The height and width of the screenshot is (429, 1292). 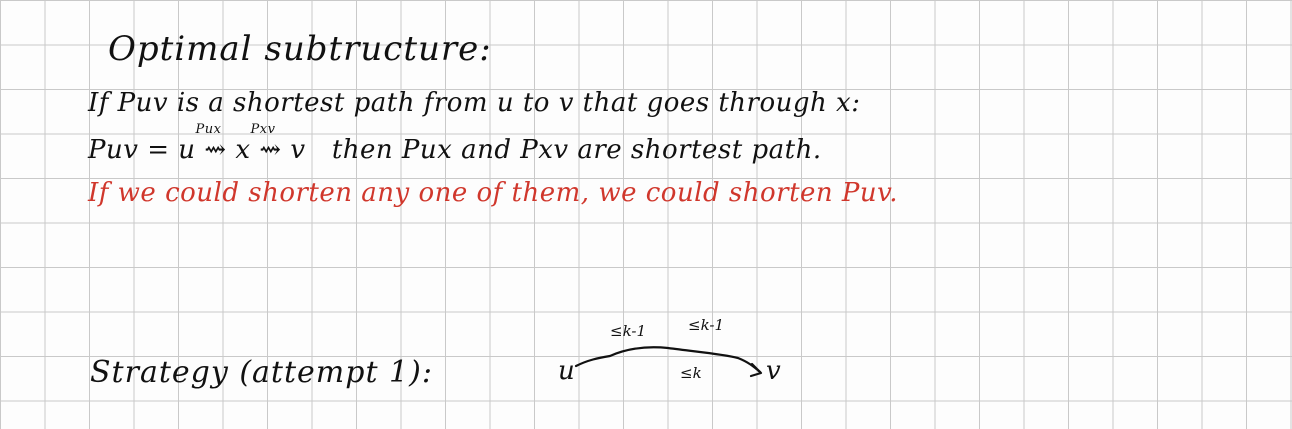 I want to click on node-x: x, so click(x=243, y=150).